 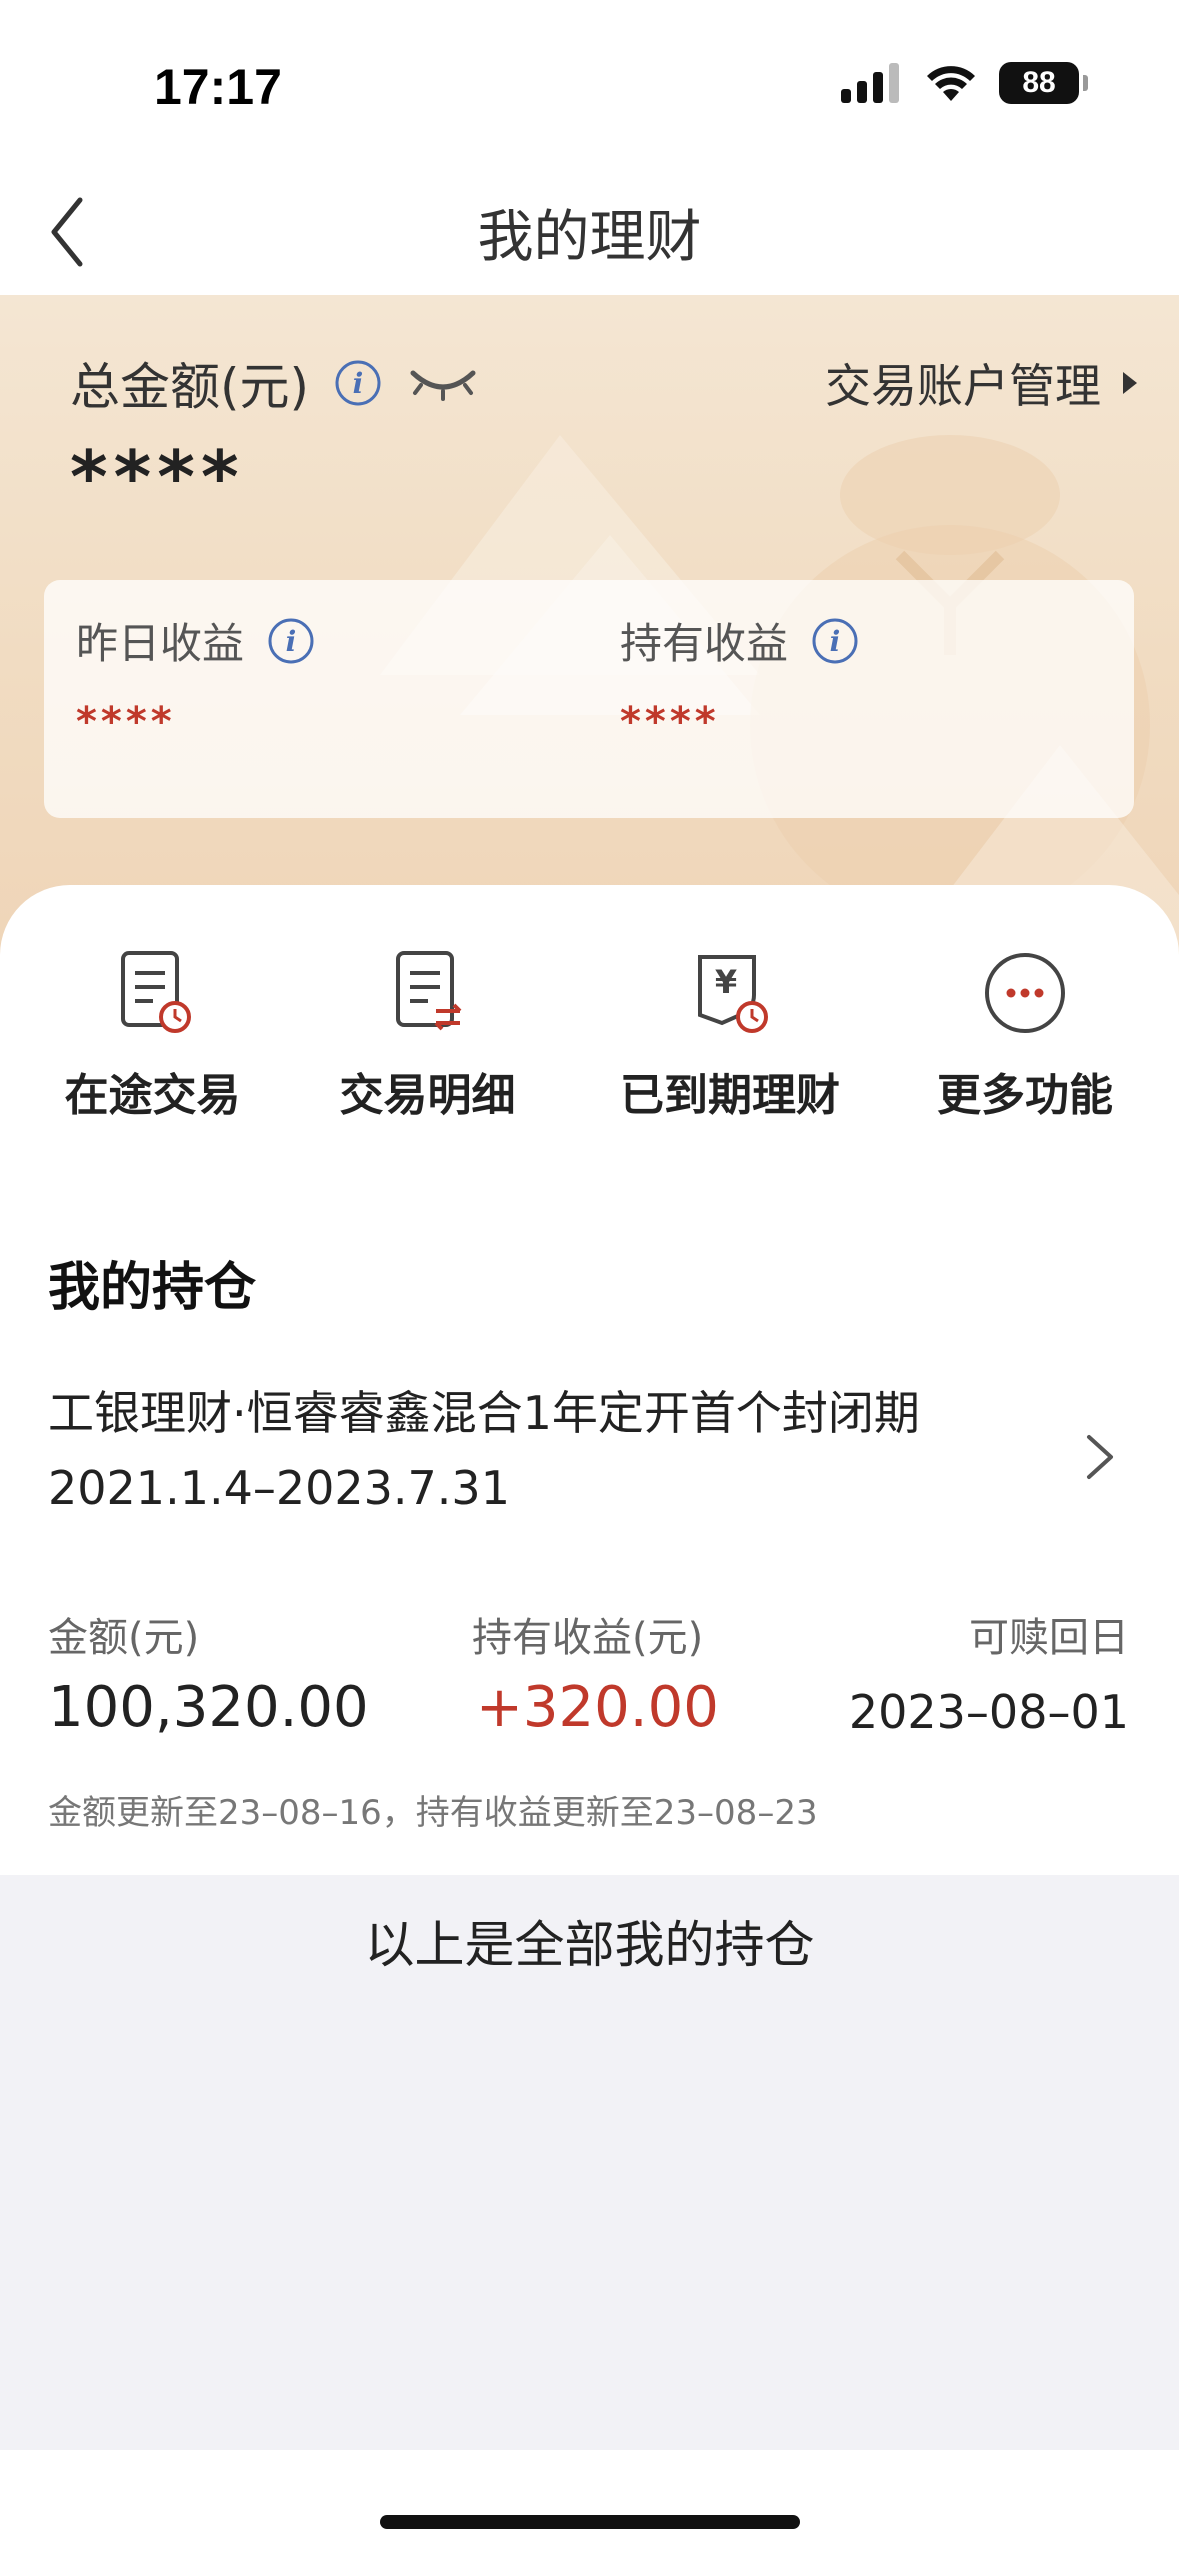 What do you see at coordinates (427, 1095) in the screenshot?
I see `action-label: 交易明细` at bounding box center [427, 1095].